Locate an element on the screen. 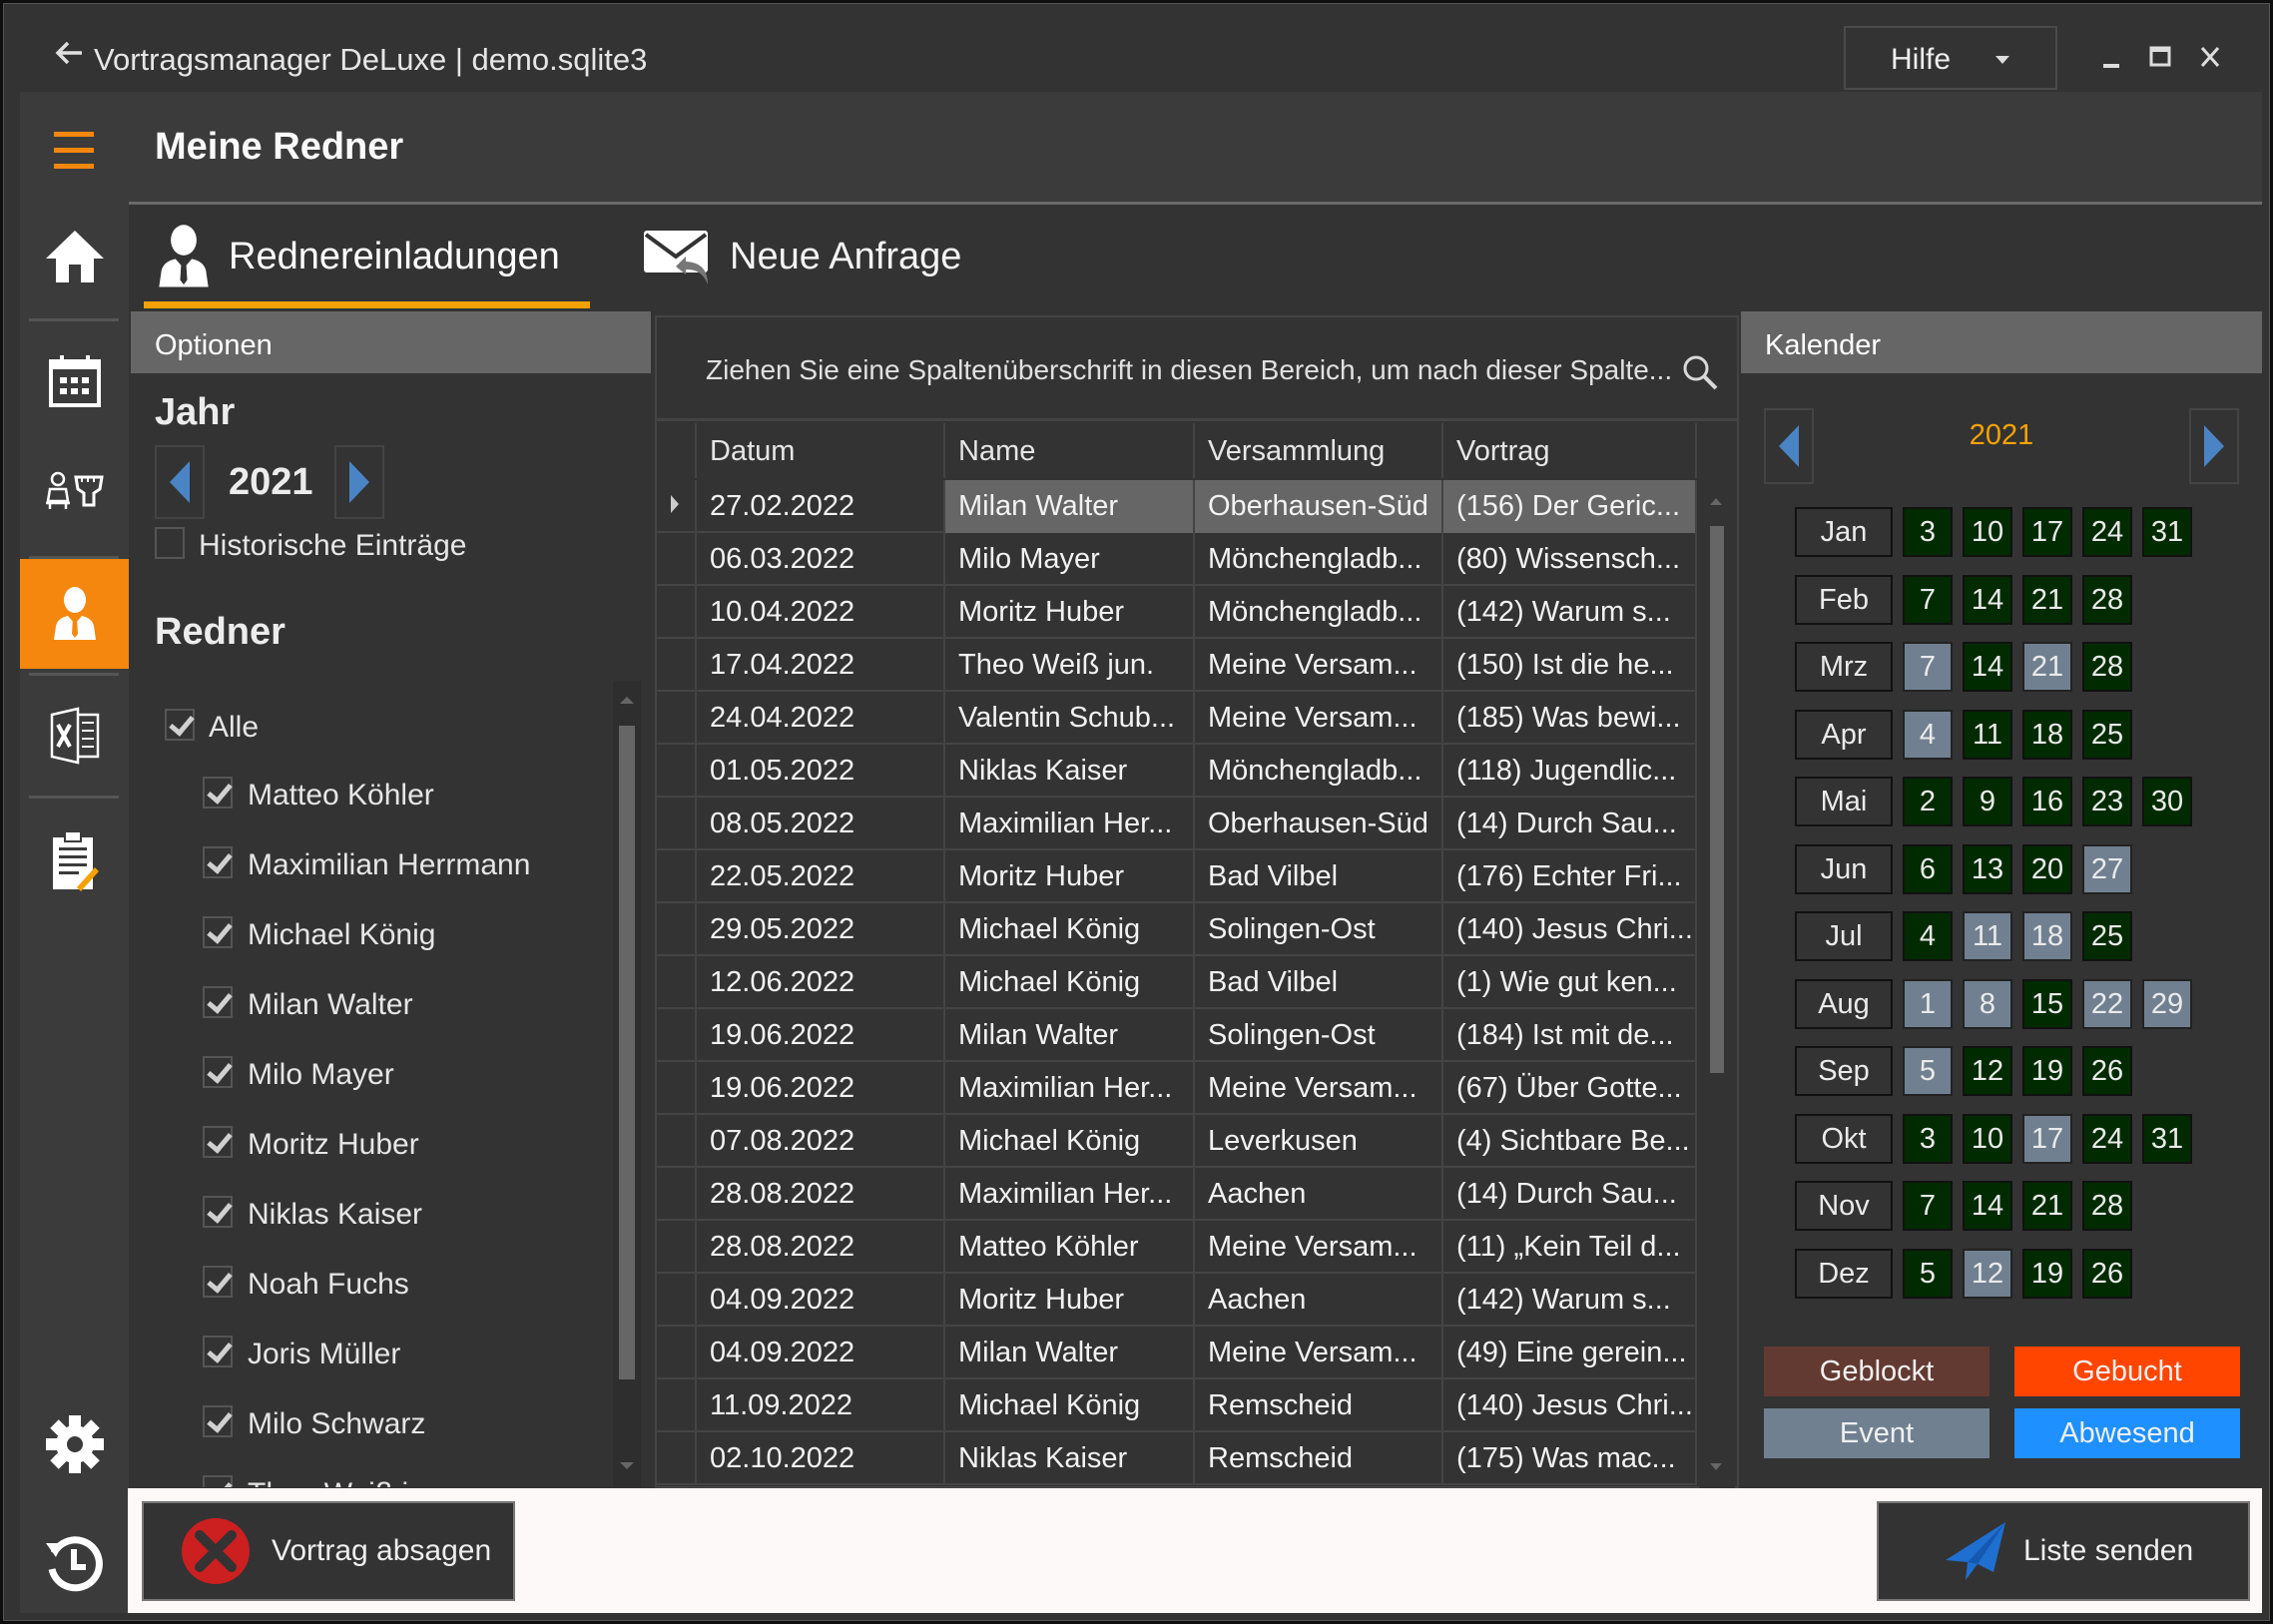 The width and height of the screenshot is (2273, 1624). calendar-day-free: 20 is located at coordinates (2047, 868).